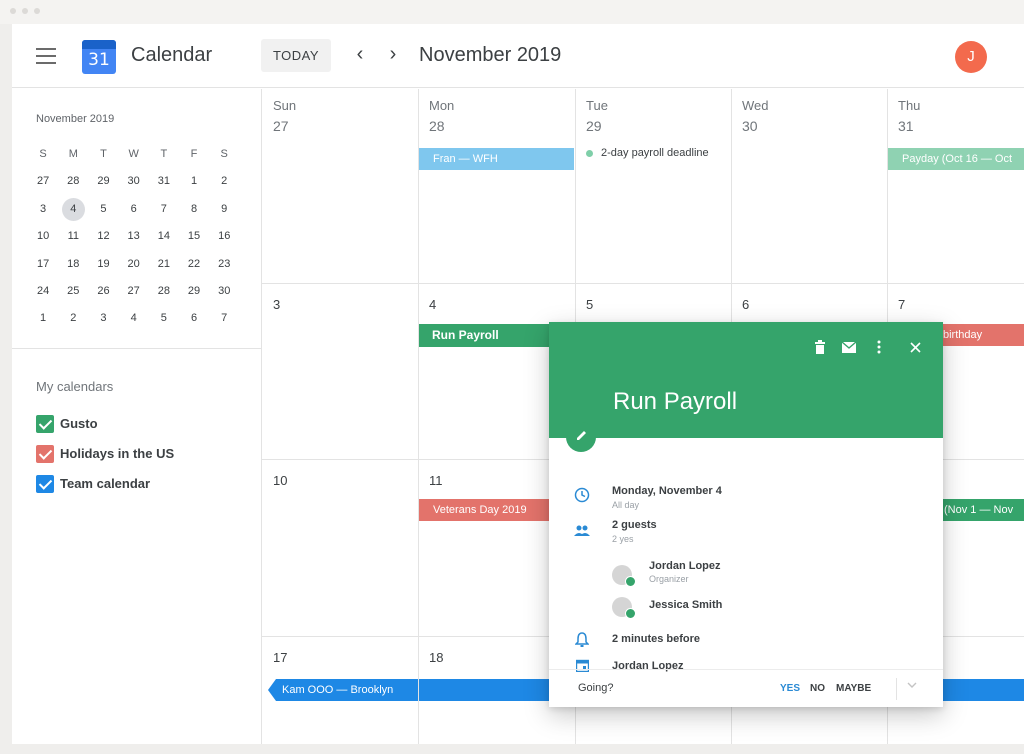 The width and height of the screenshot is (1024, 754). Describe the element at coordinates (224, 264) in the screenshot. I see `mini-day: 23` at that location.